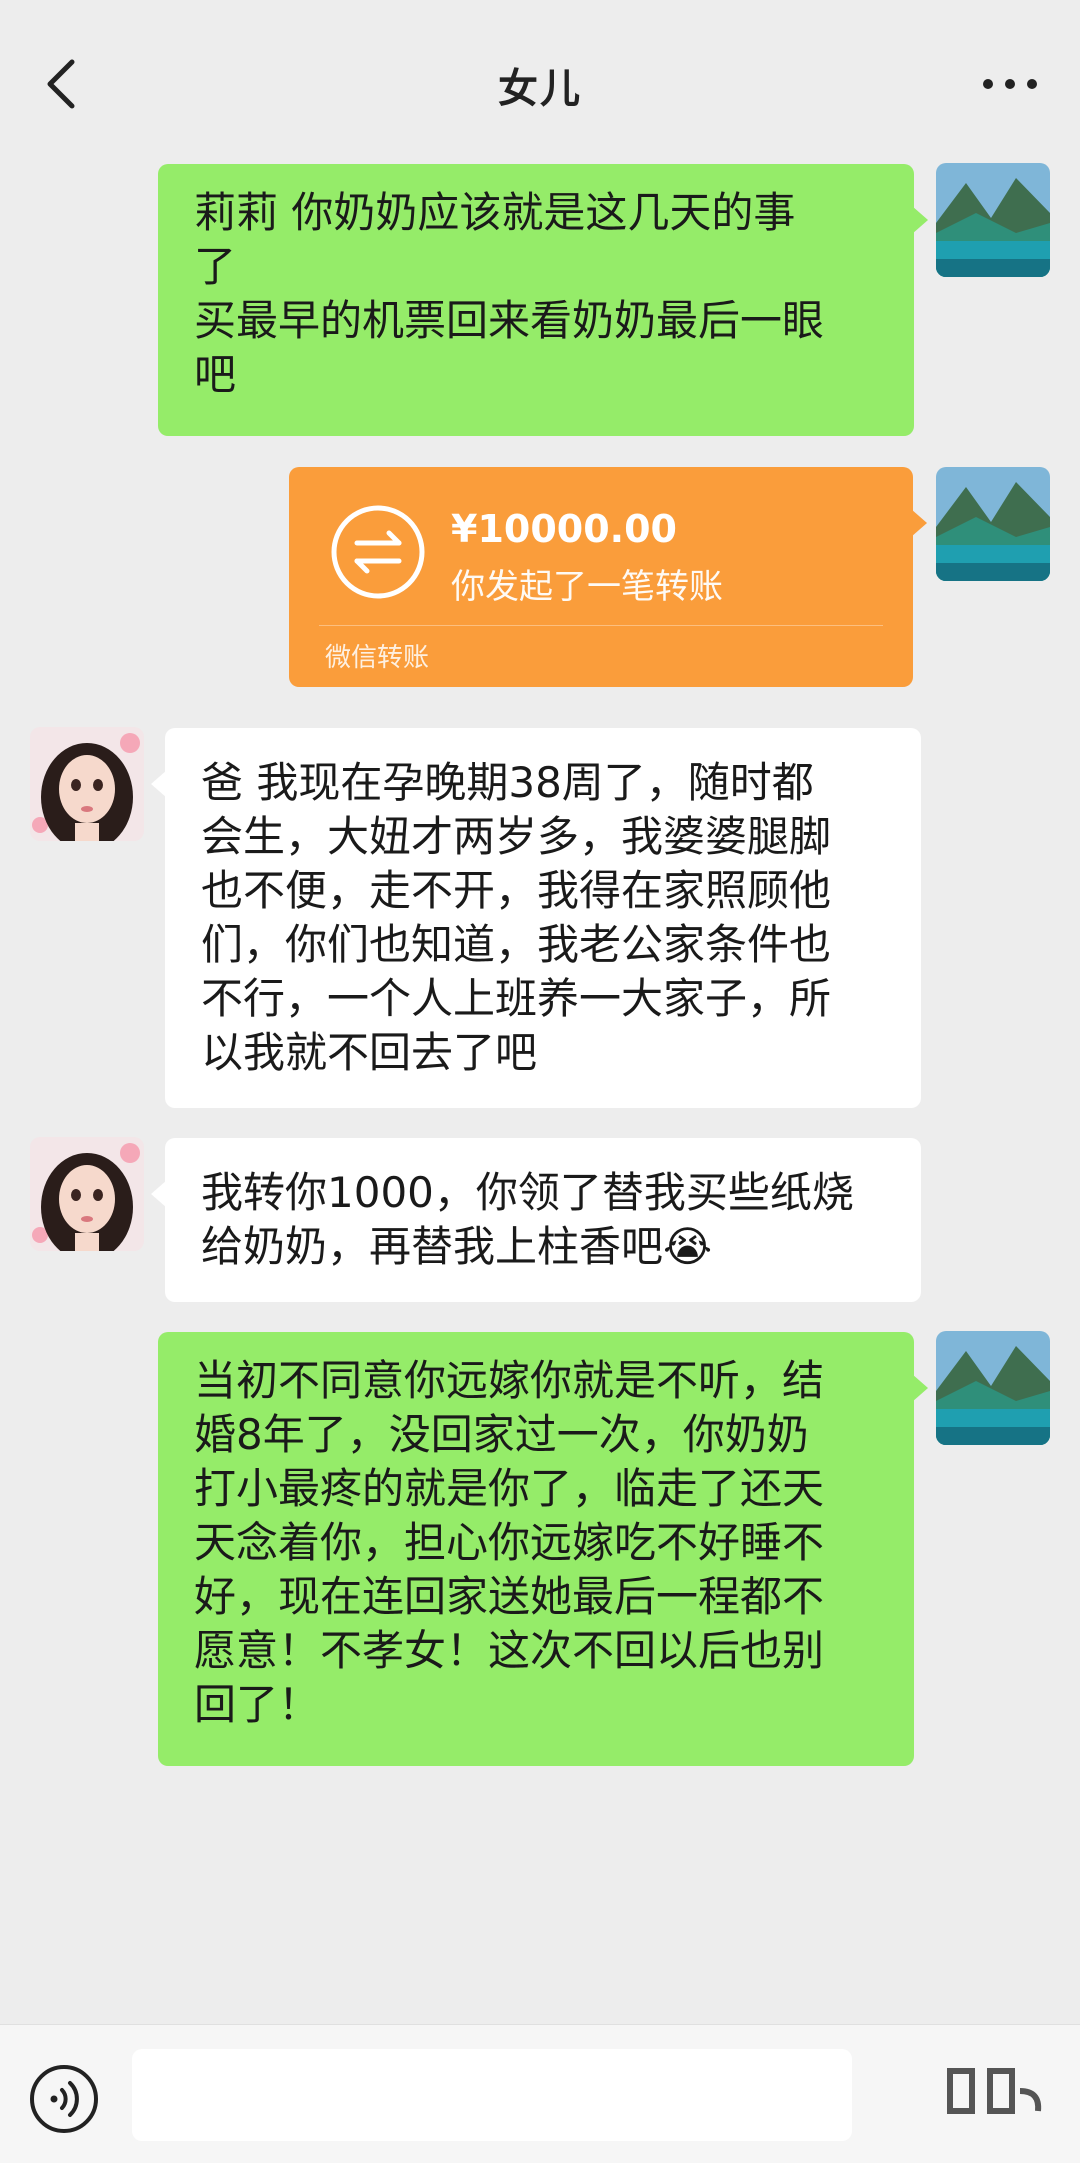 The image size is (1080, 2163). I want to click on message-line: 爸 我现在孕晚期38周了，随时都, so click(507, 782).